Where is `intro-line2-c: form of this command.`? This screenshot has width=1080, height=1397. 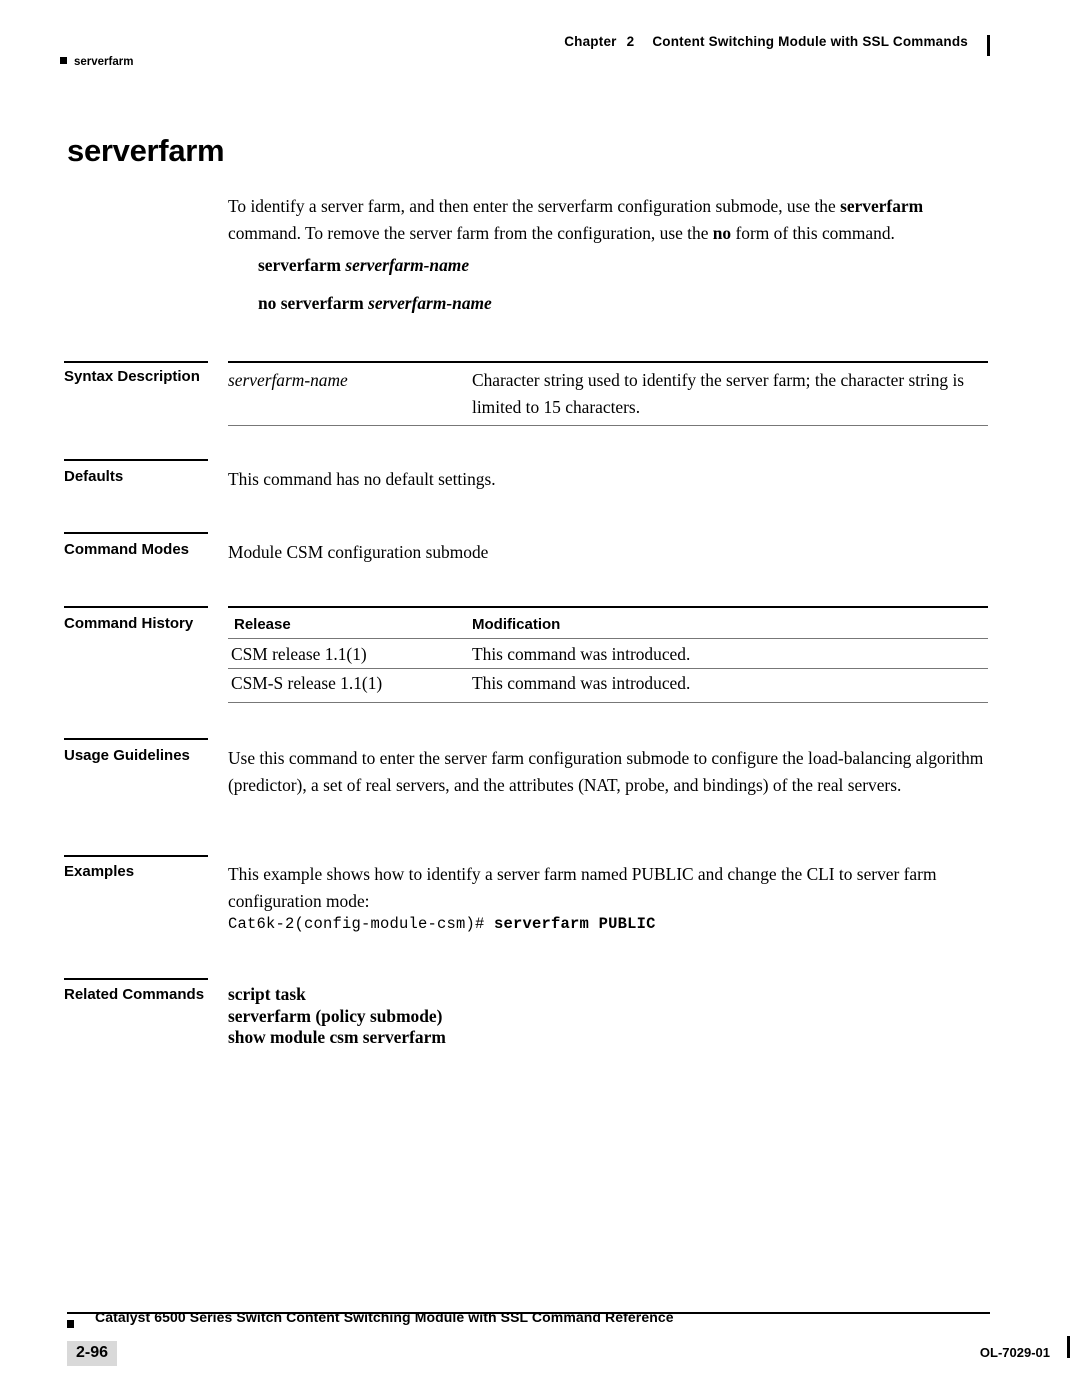
intro-line2-c: form of this command. is located at coordinates (813, 233).